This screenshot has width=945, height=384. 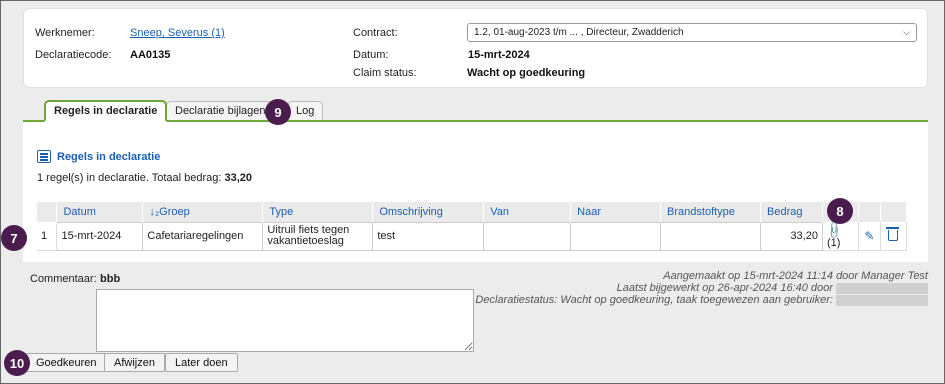 What do you see at coordinates (710, 212) in the screenshot?
I see `col-brandstoftype: Brandstoftype` at bounding box center [710, 212].